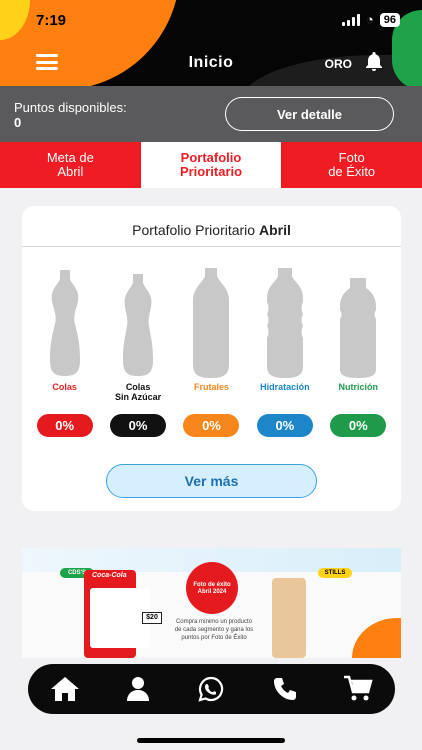  Describe the element at coordinates (212, 588) in the screenshot. I see `foto-exito-badge: Foto de éxito Abril 2024` at that location.